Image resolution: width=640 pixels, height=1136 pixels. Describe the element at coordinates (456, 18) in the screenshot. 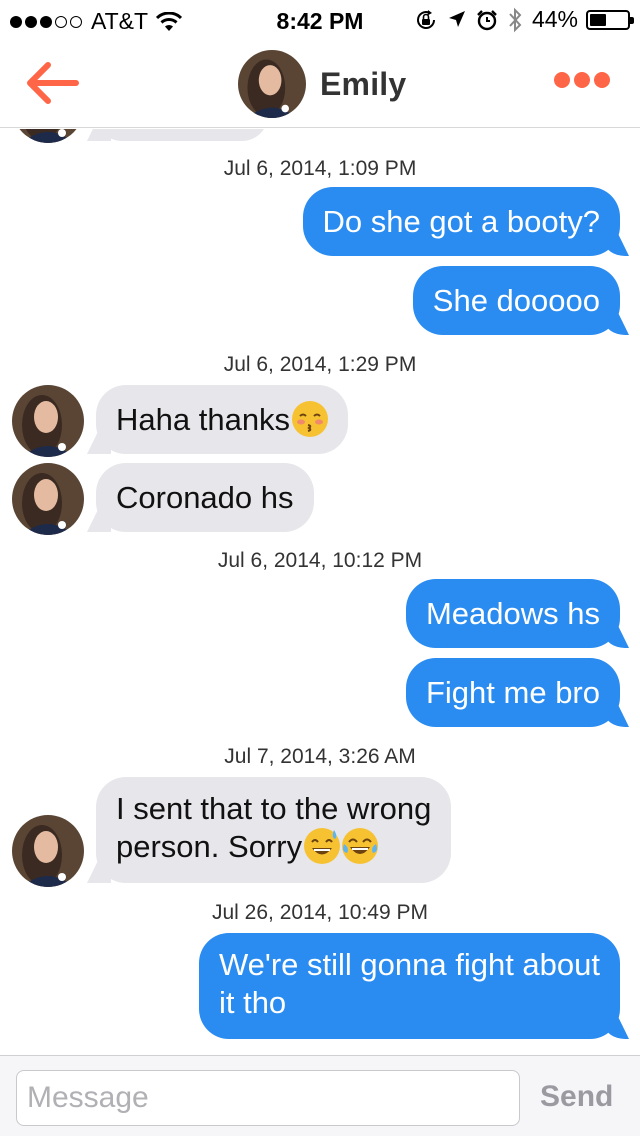

I see `location-icon` at that location.